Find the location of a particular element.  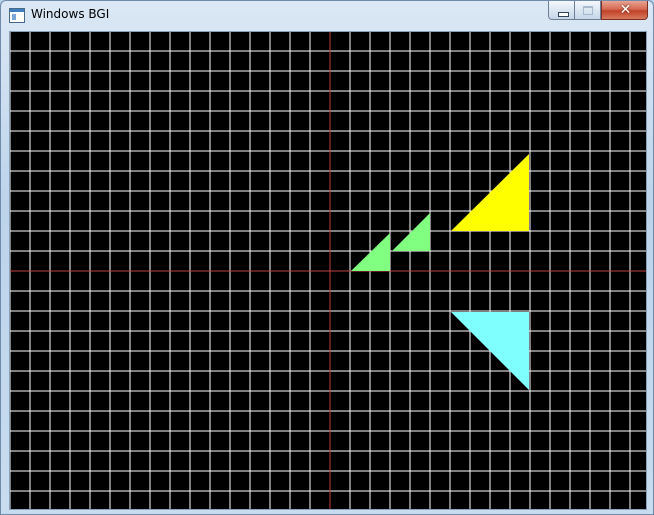

green-triangle-large is located at coordinates (411, 232).